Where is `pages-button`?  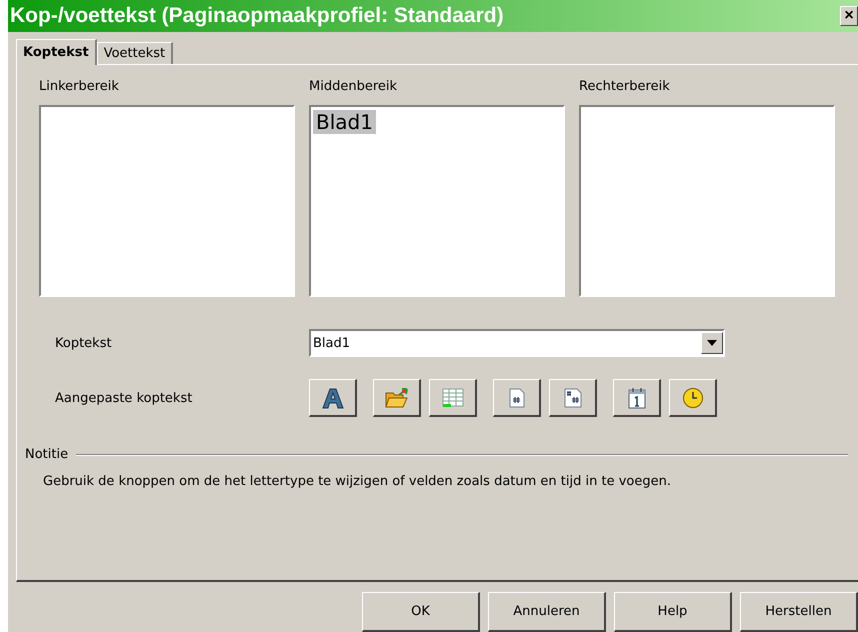
pages-button is located at coordinates (573, 398).